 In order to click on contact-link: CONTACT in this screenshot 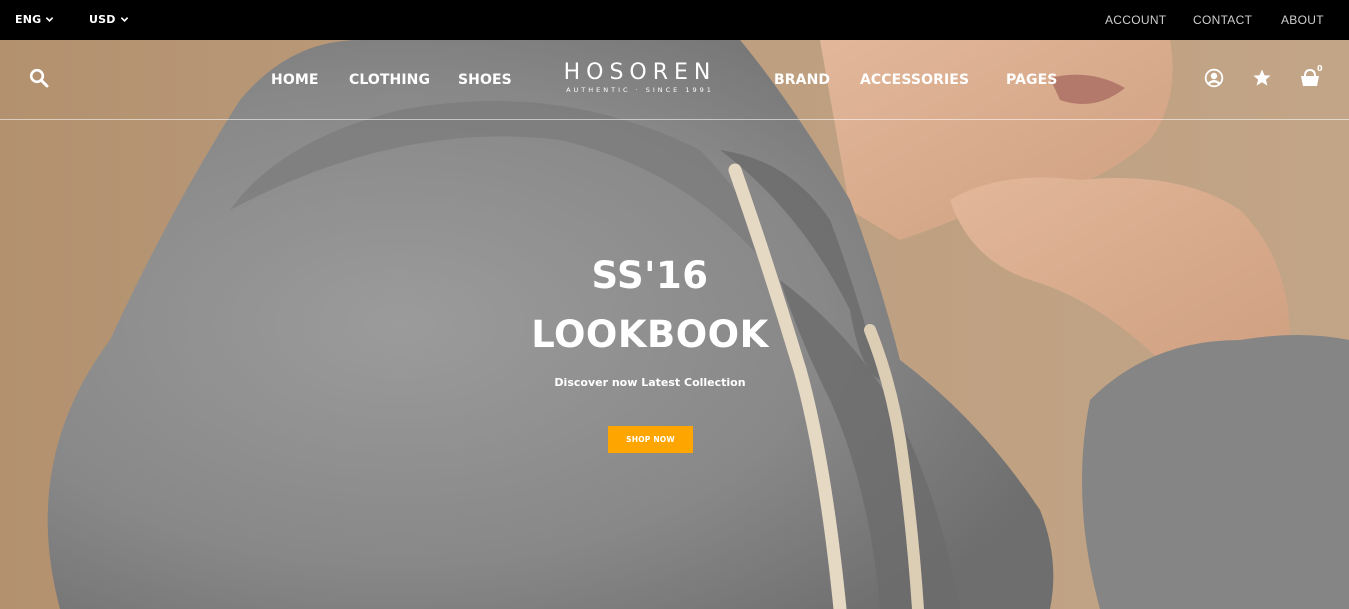, I will do `click(1222, 20)`.